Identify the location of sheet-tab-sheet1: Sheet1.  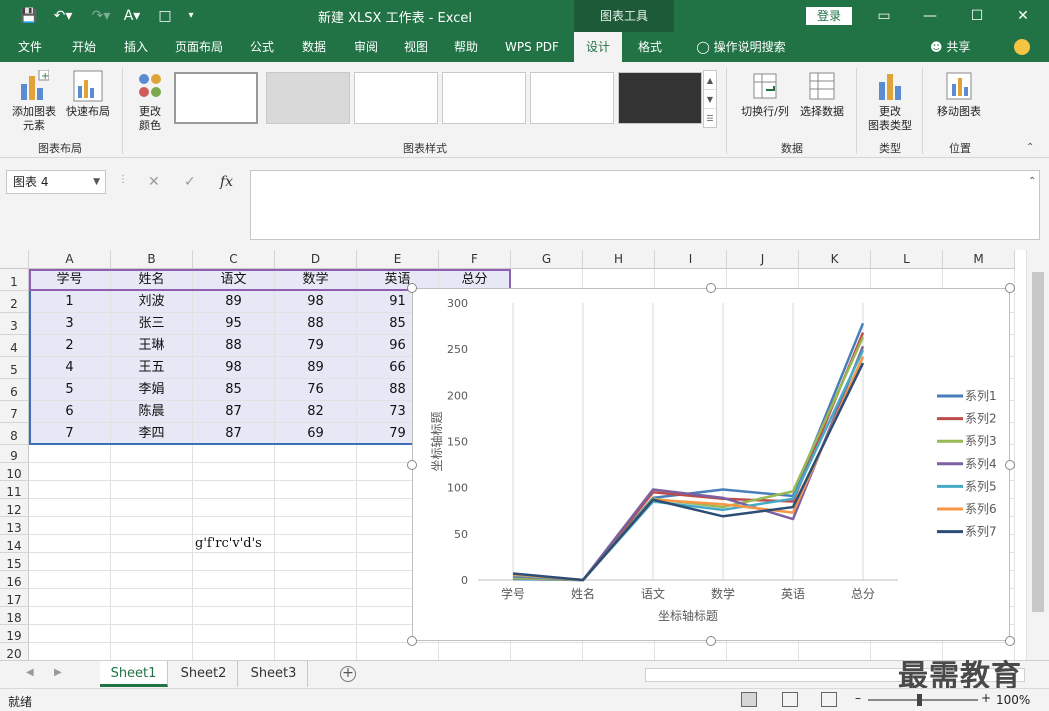
(134, 674).